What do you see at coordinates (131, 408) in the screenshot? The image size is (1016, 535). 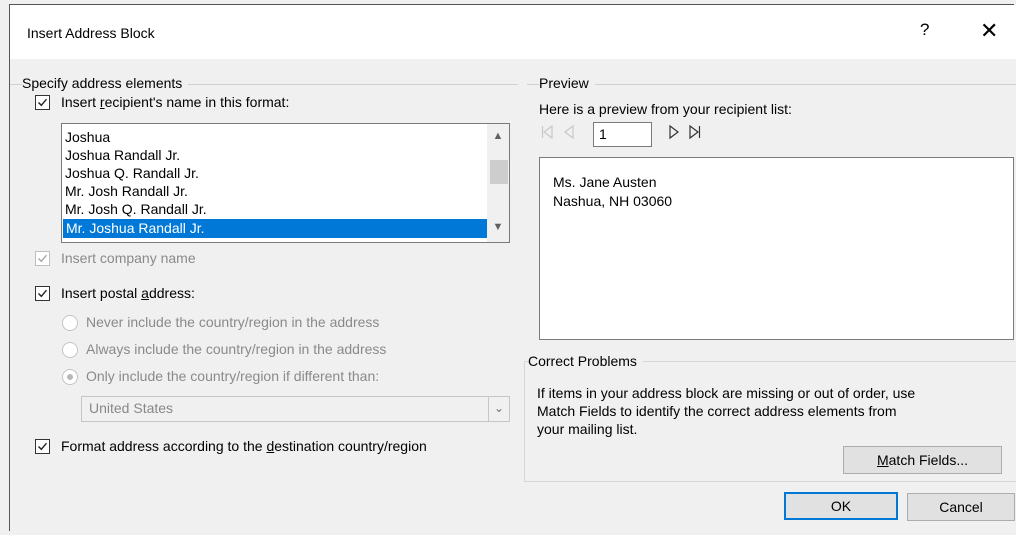 I see `country-value: United States` at bounding box center [131, 408].